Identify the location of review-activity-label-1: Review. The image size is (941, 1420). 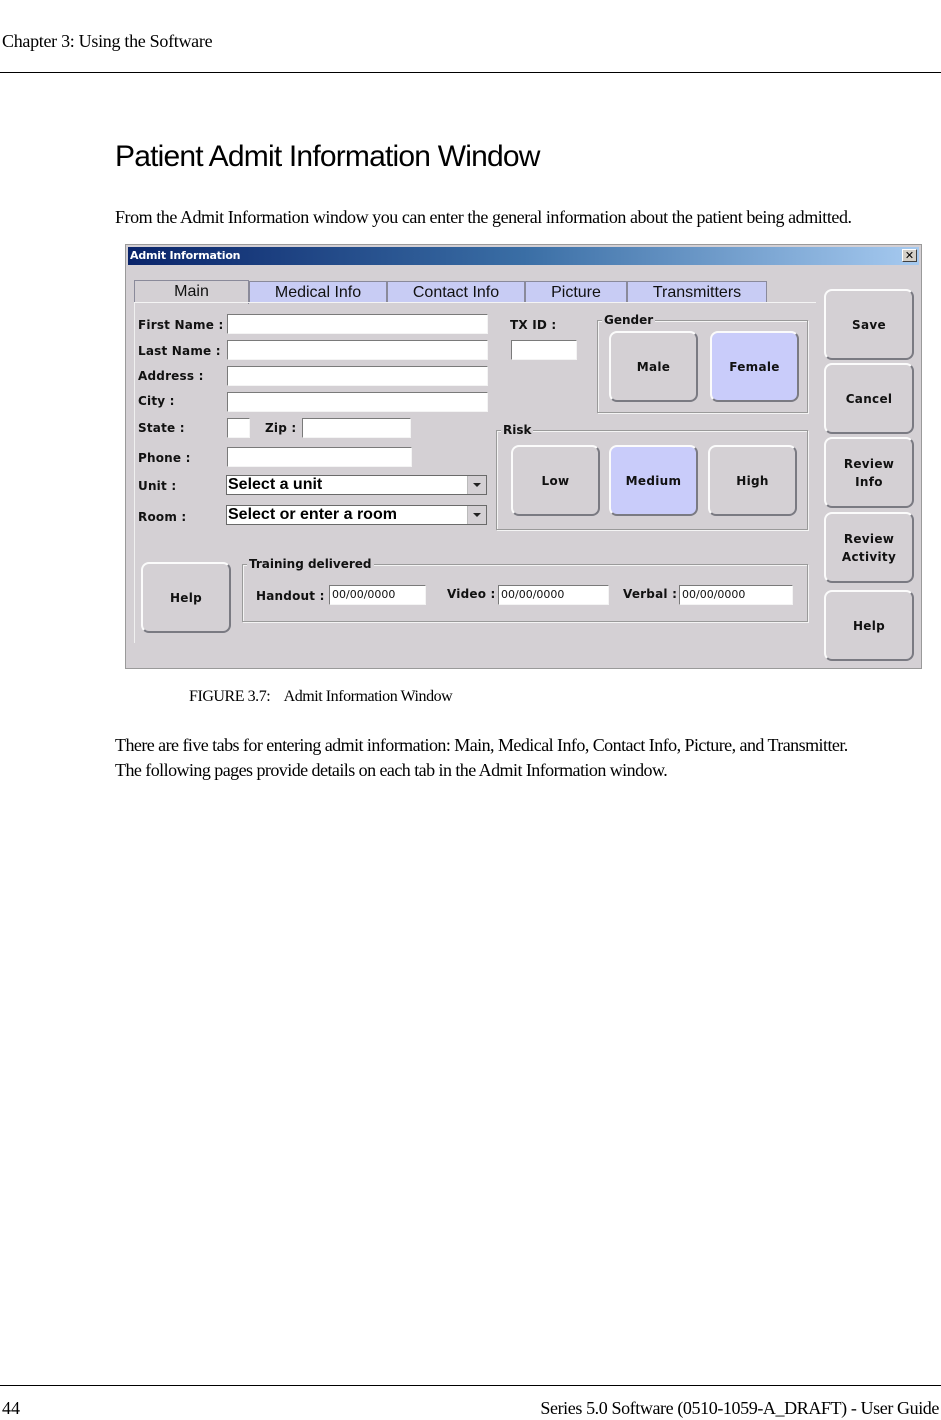
(869, 538).